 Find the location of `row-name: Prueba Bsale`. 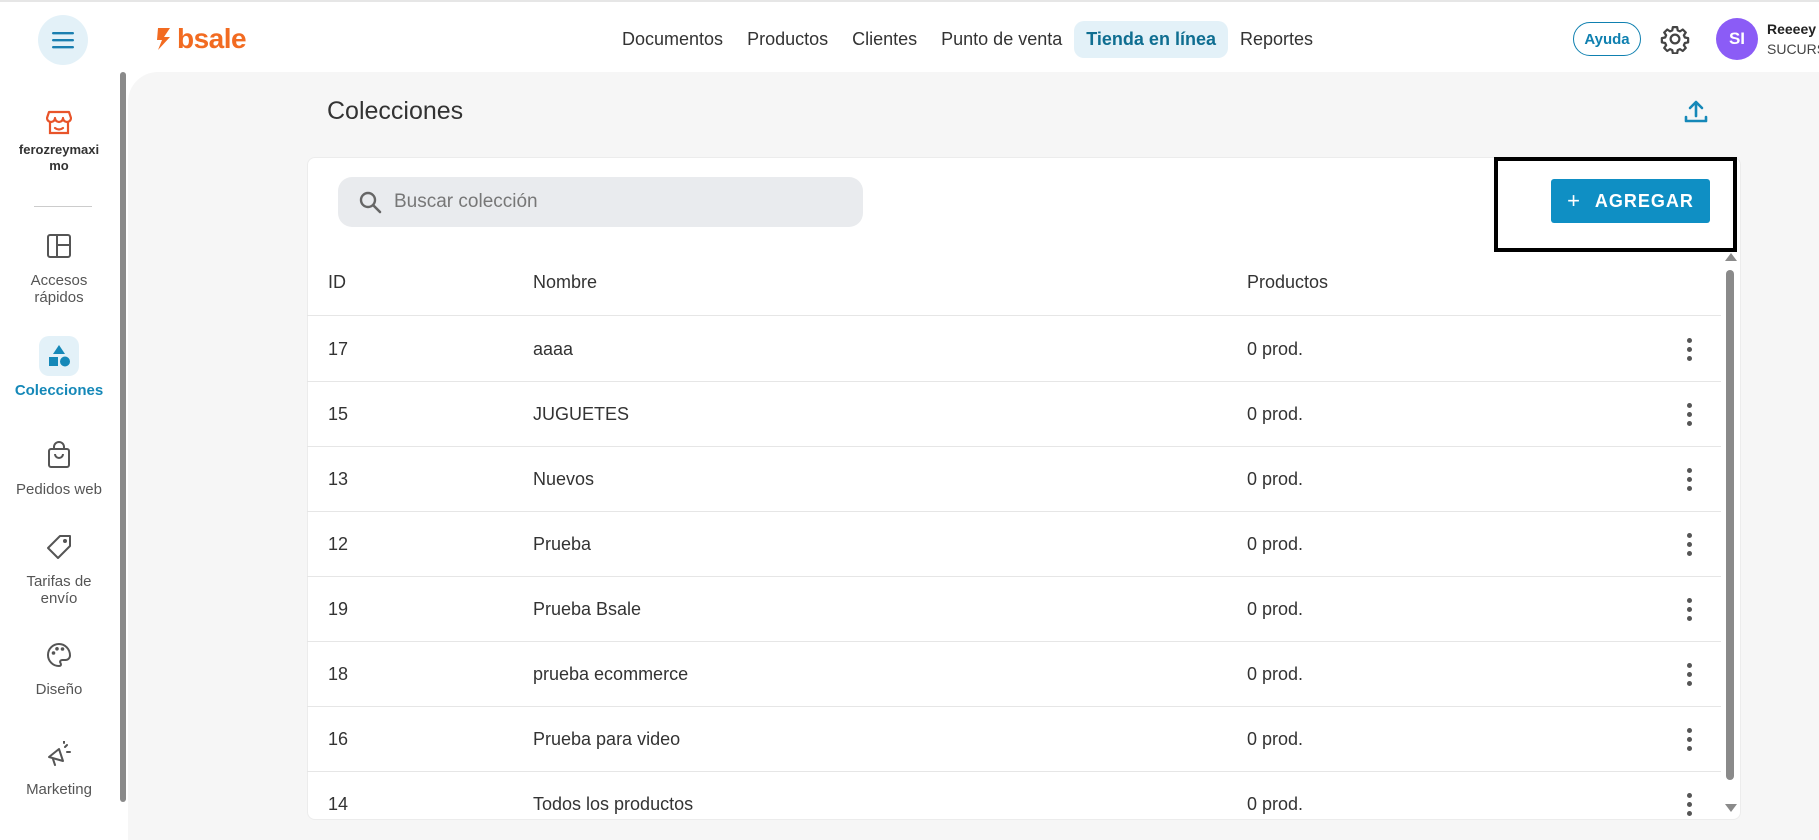

row-name: Prueba Bsale is located at coordinates (587, 609).